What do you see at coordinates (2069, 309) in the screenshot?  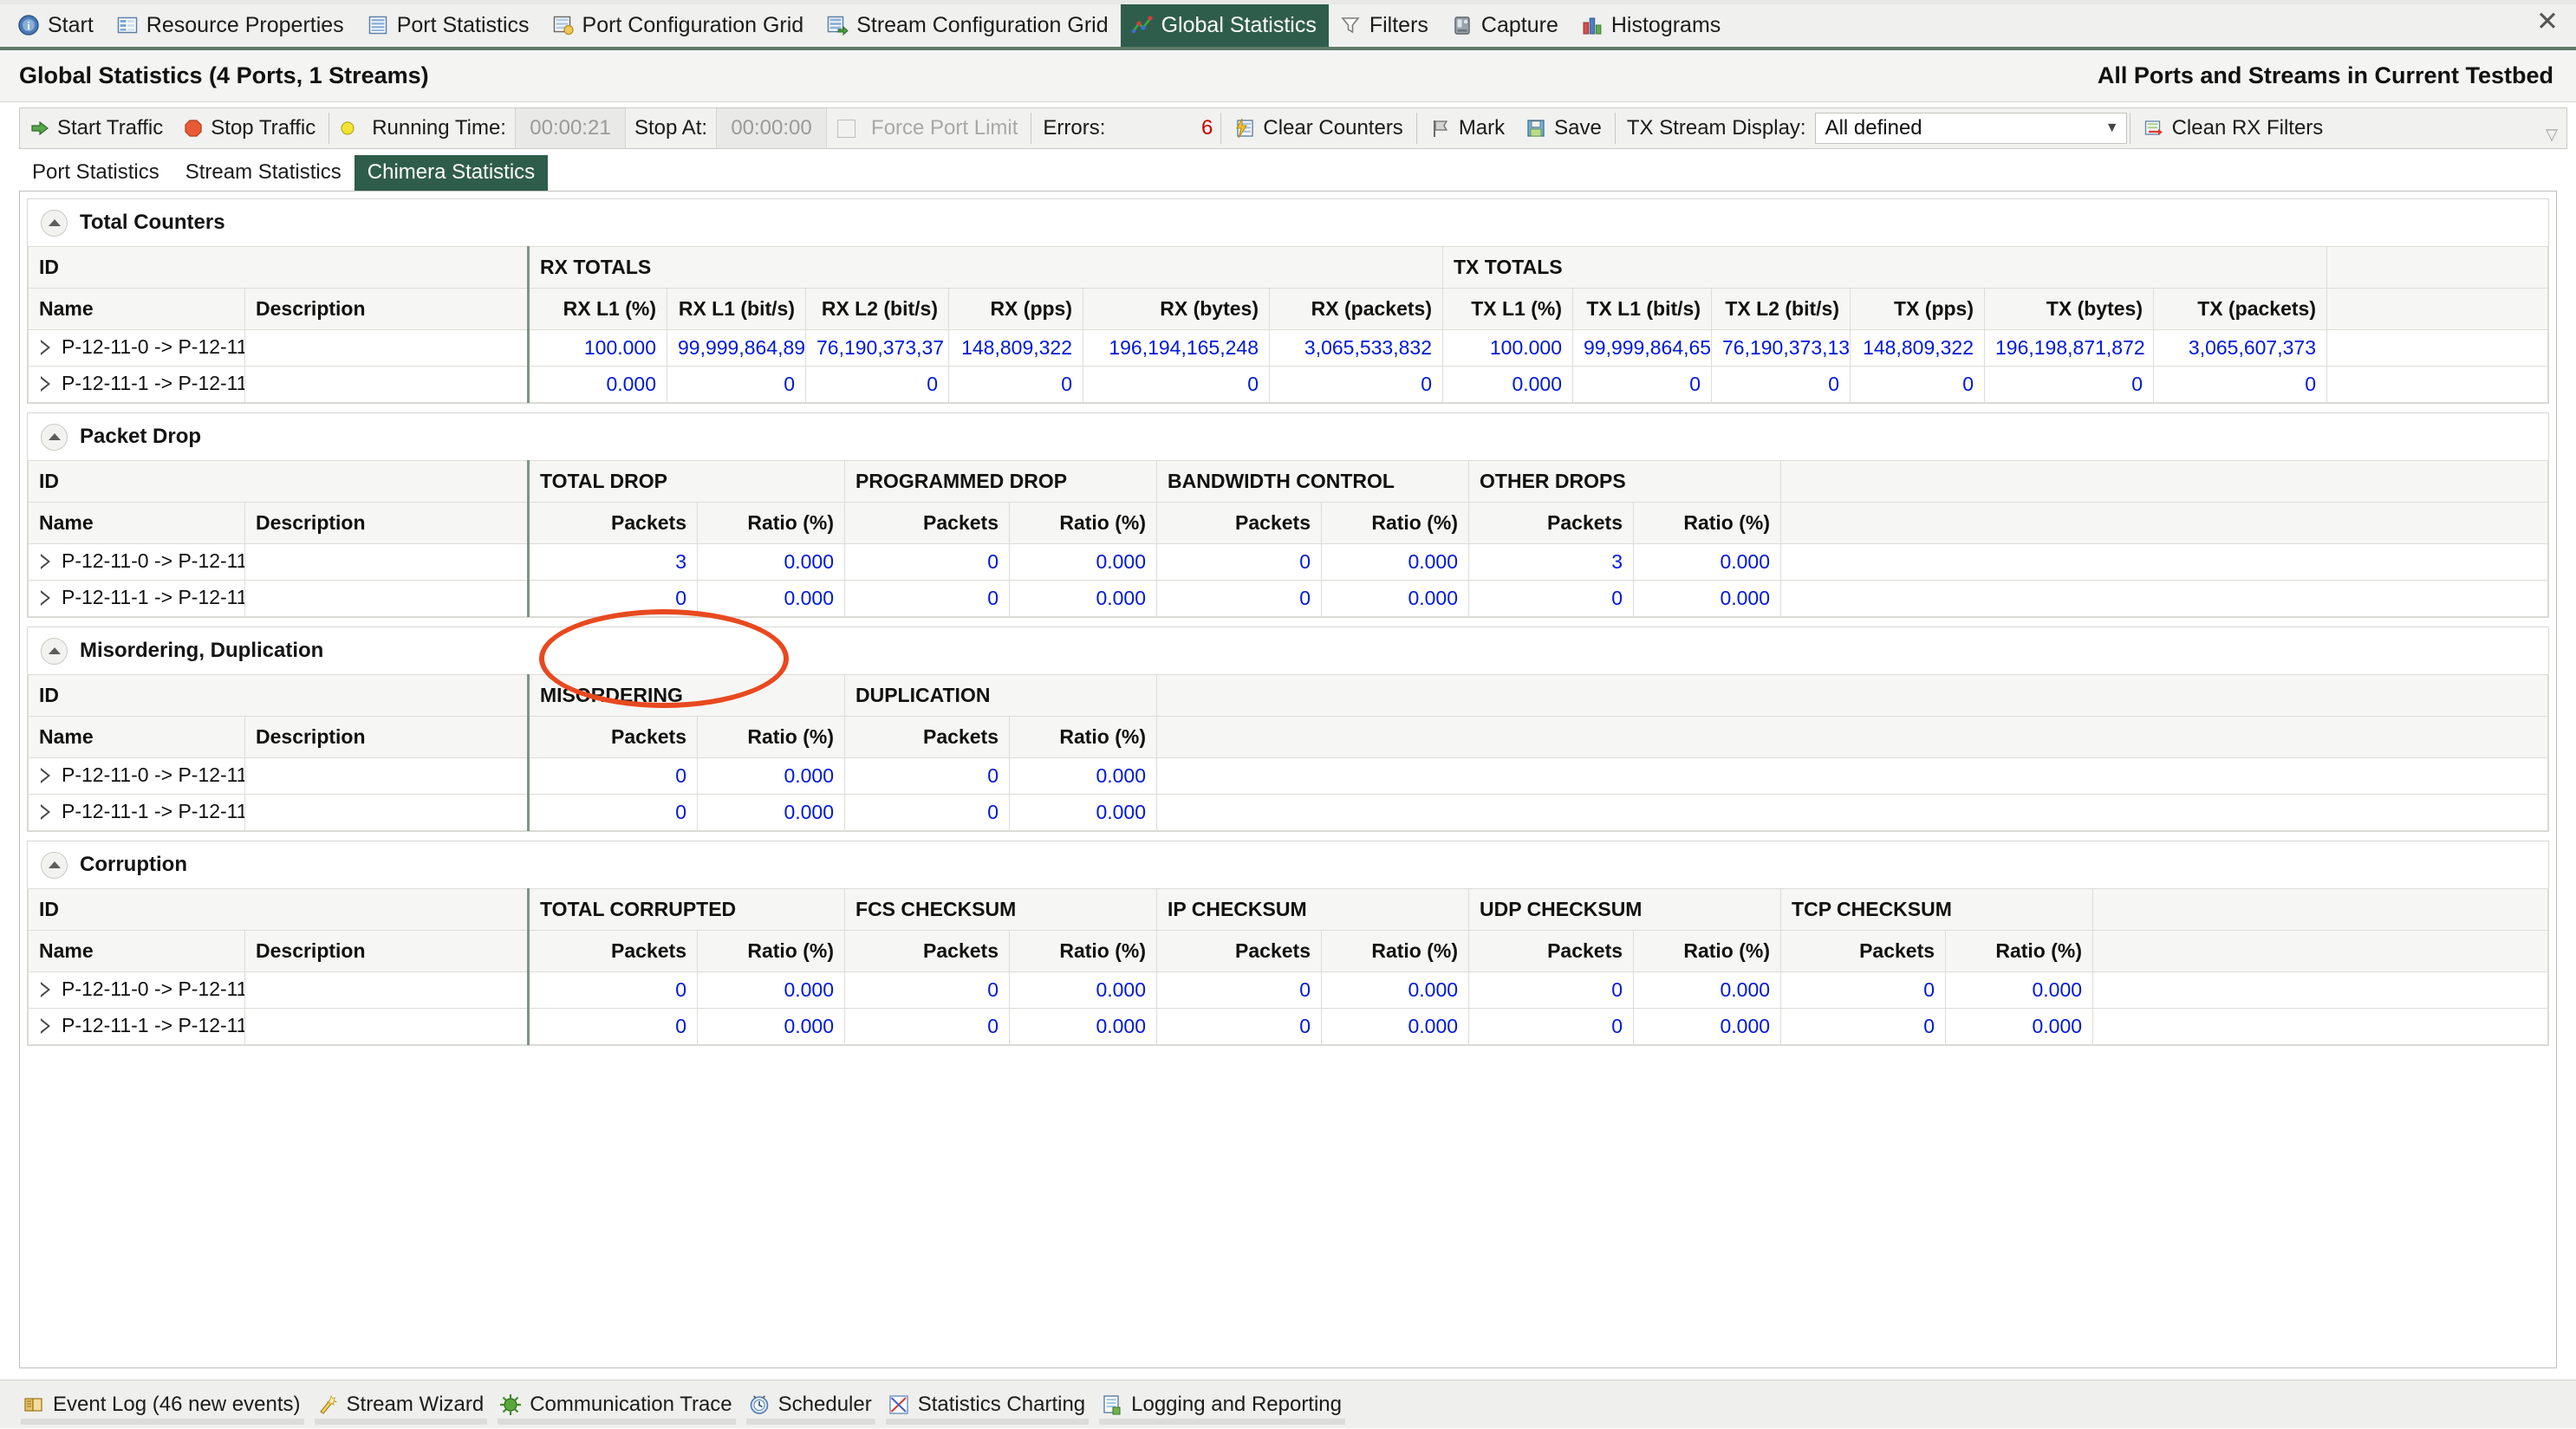 I see `col-tx-bytes: TX (bytes)` at bounding box center [2069, 309].